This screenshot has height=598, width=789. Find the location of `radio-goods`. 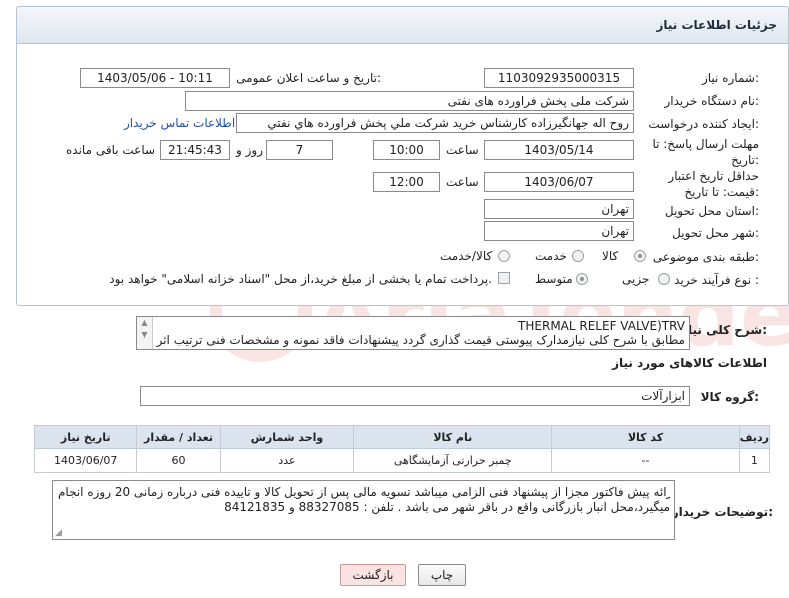

radio-goods is located at coordinates (640, 256).